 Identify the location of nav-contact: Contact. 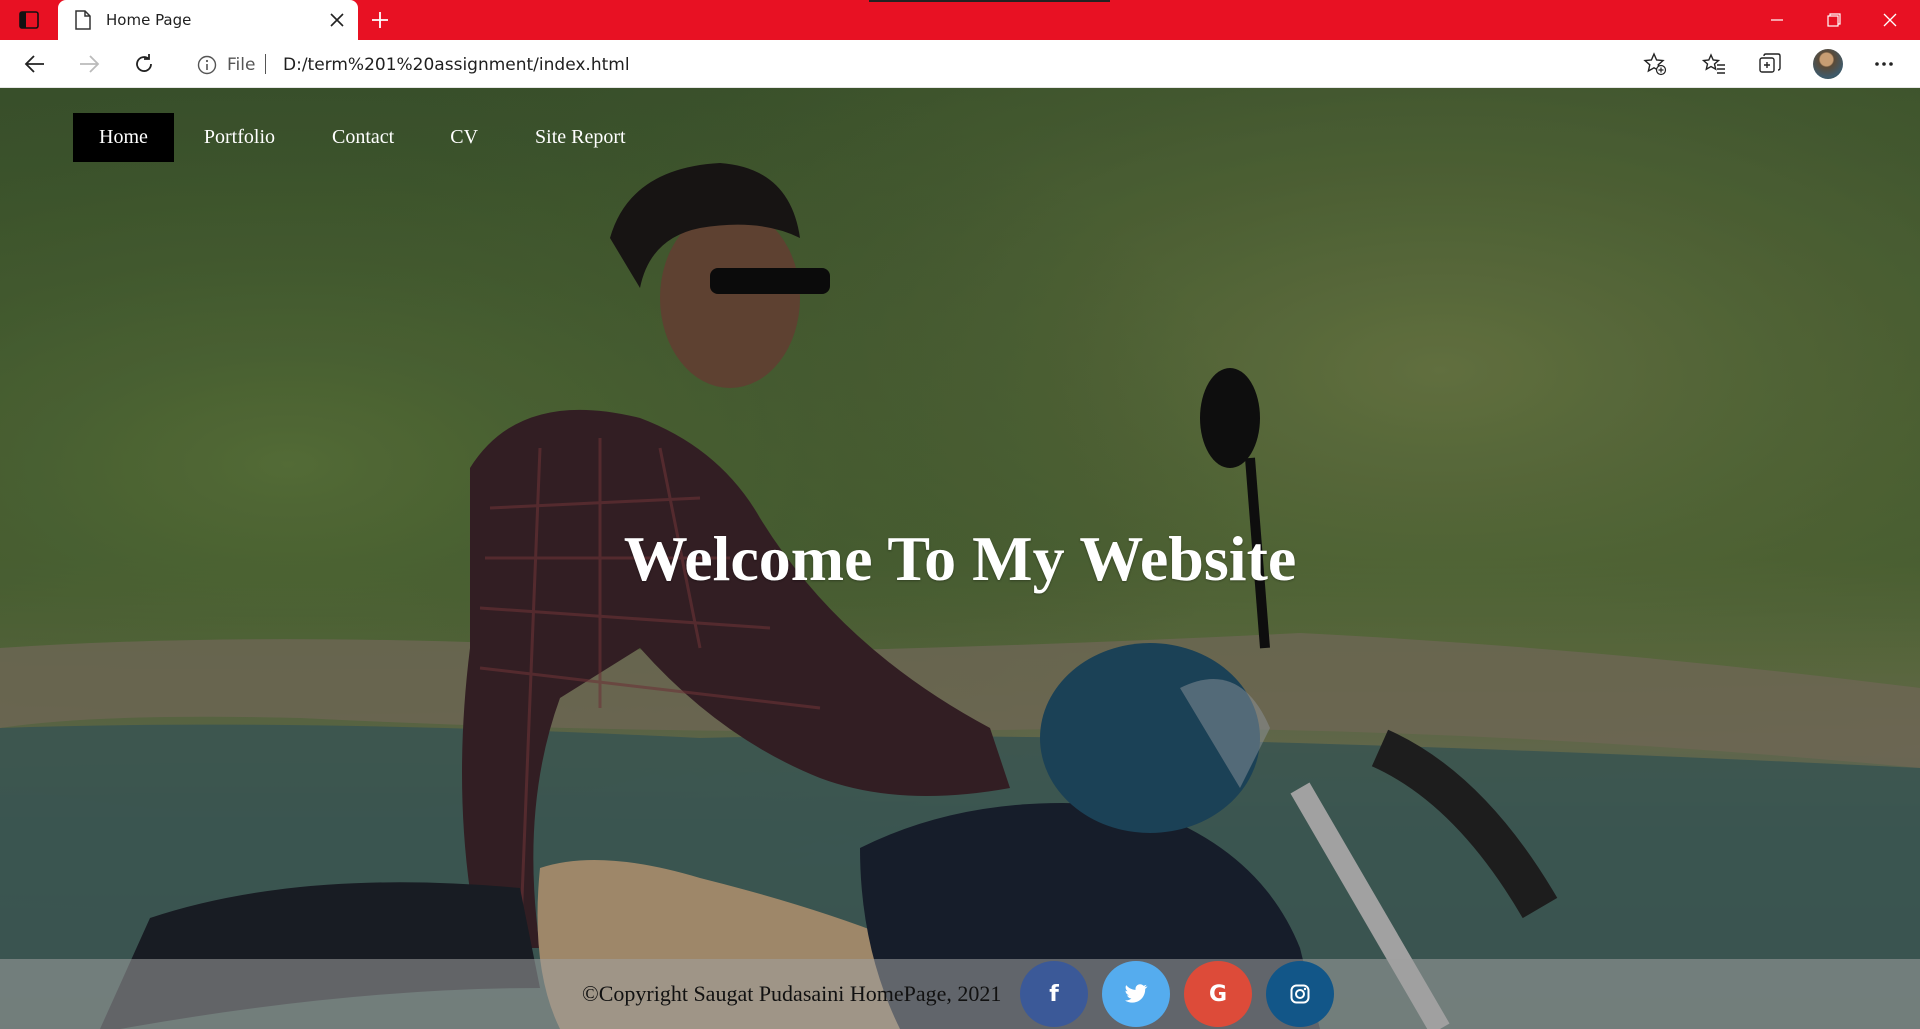
(364, 137).